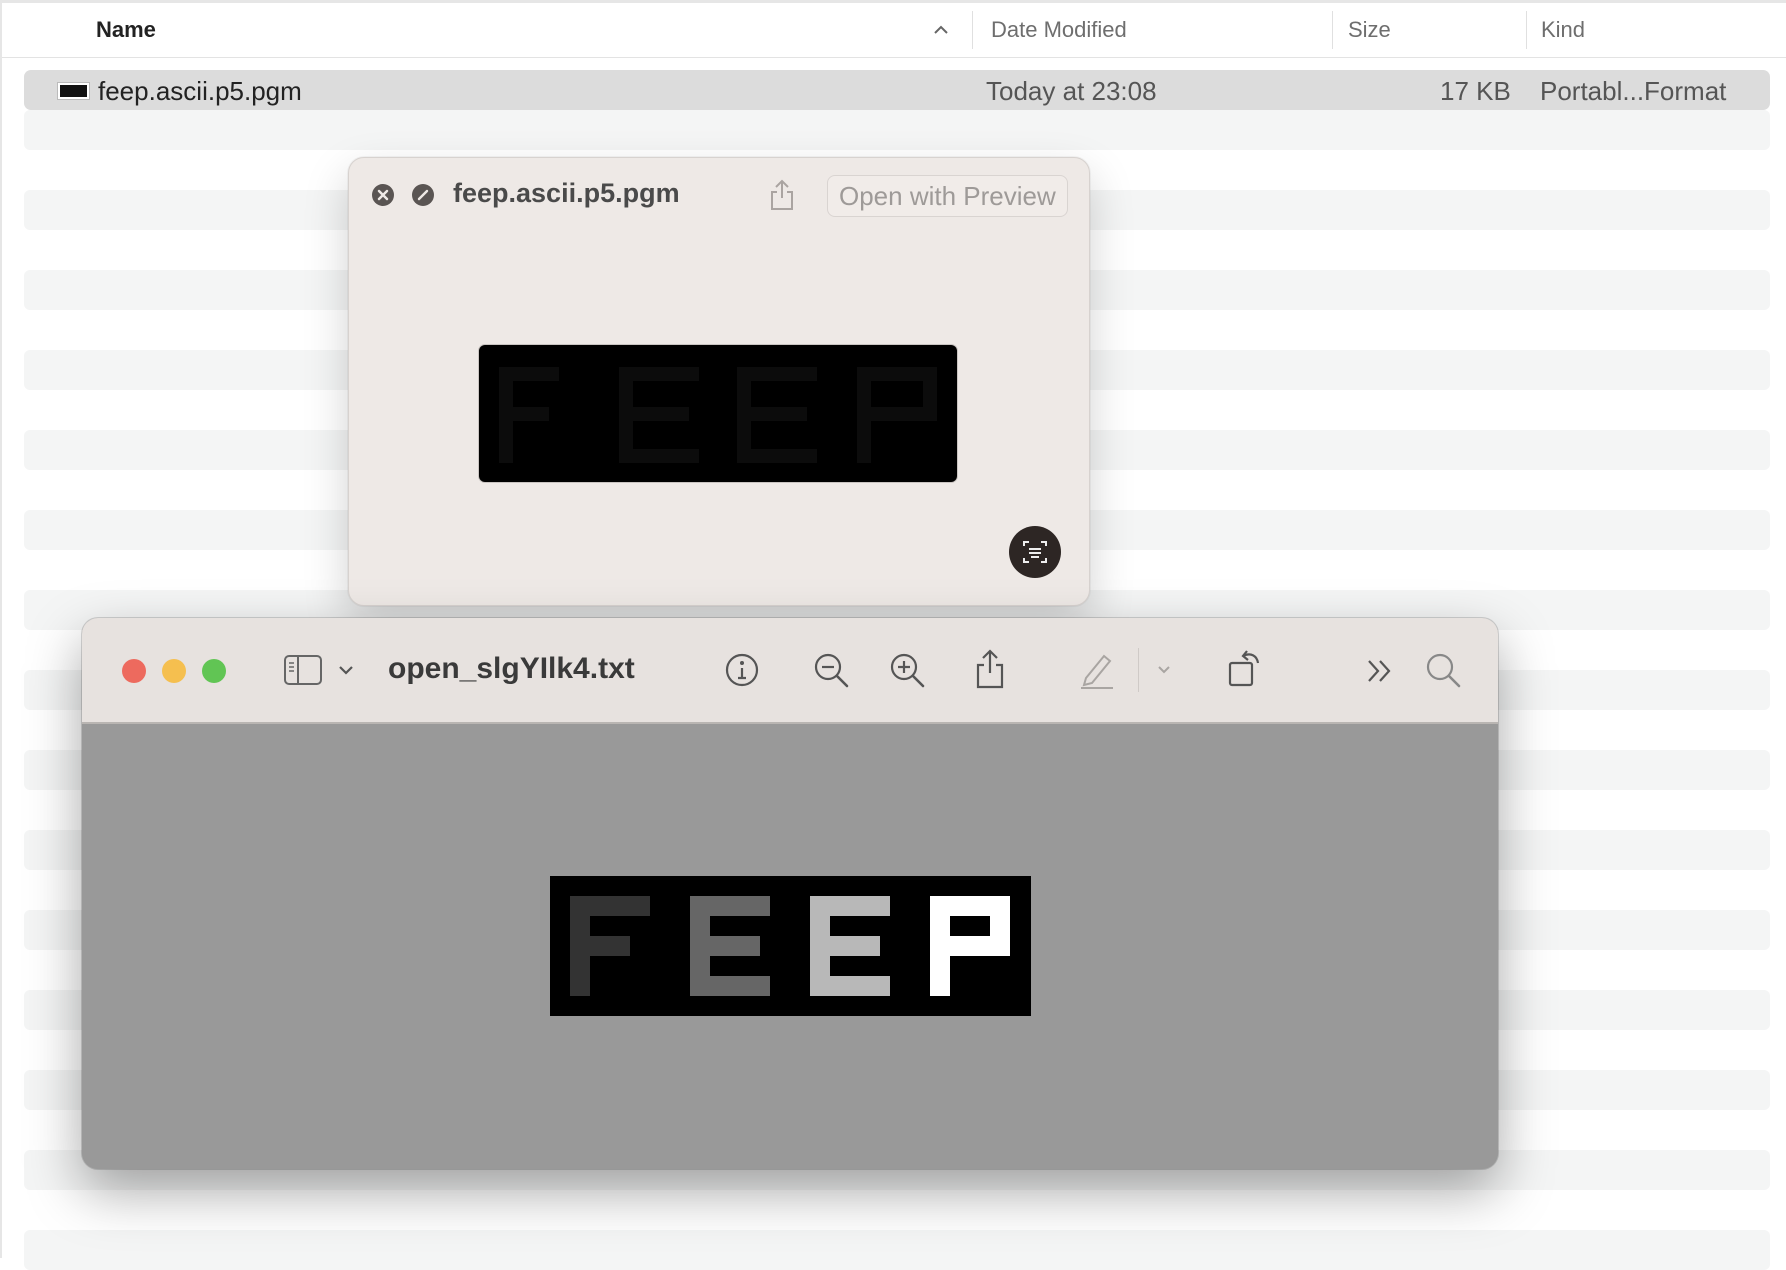  I want to click on toolbar-separator, so click(1138, 670).